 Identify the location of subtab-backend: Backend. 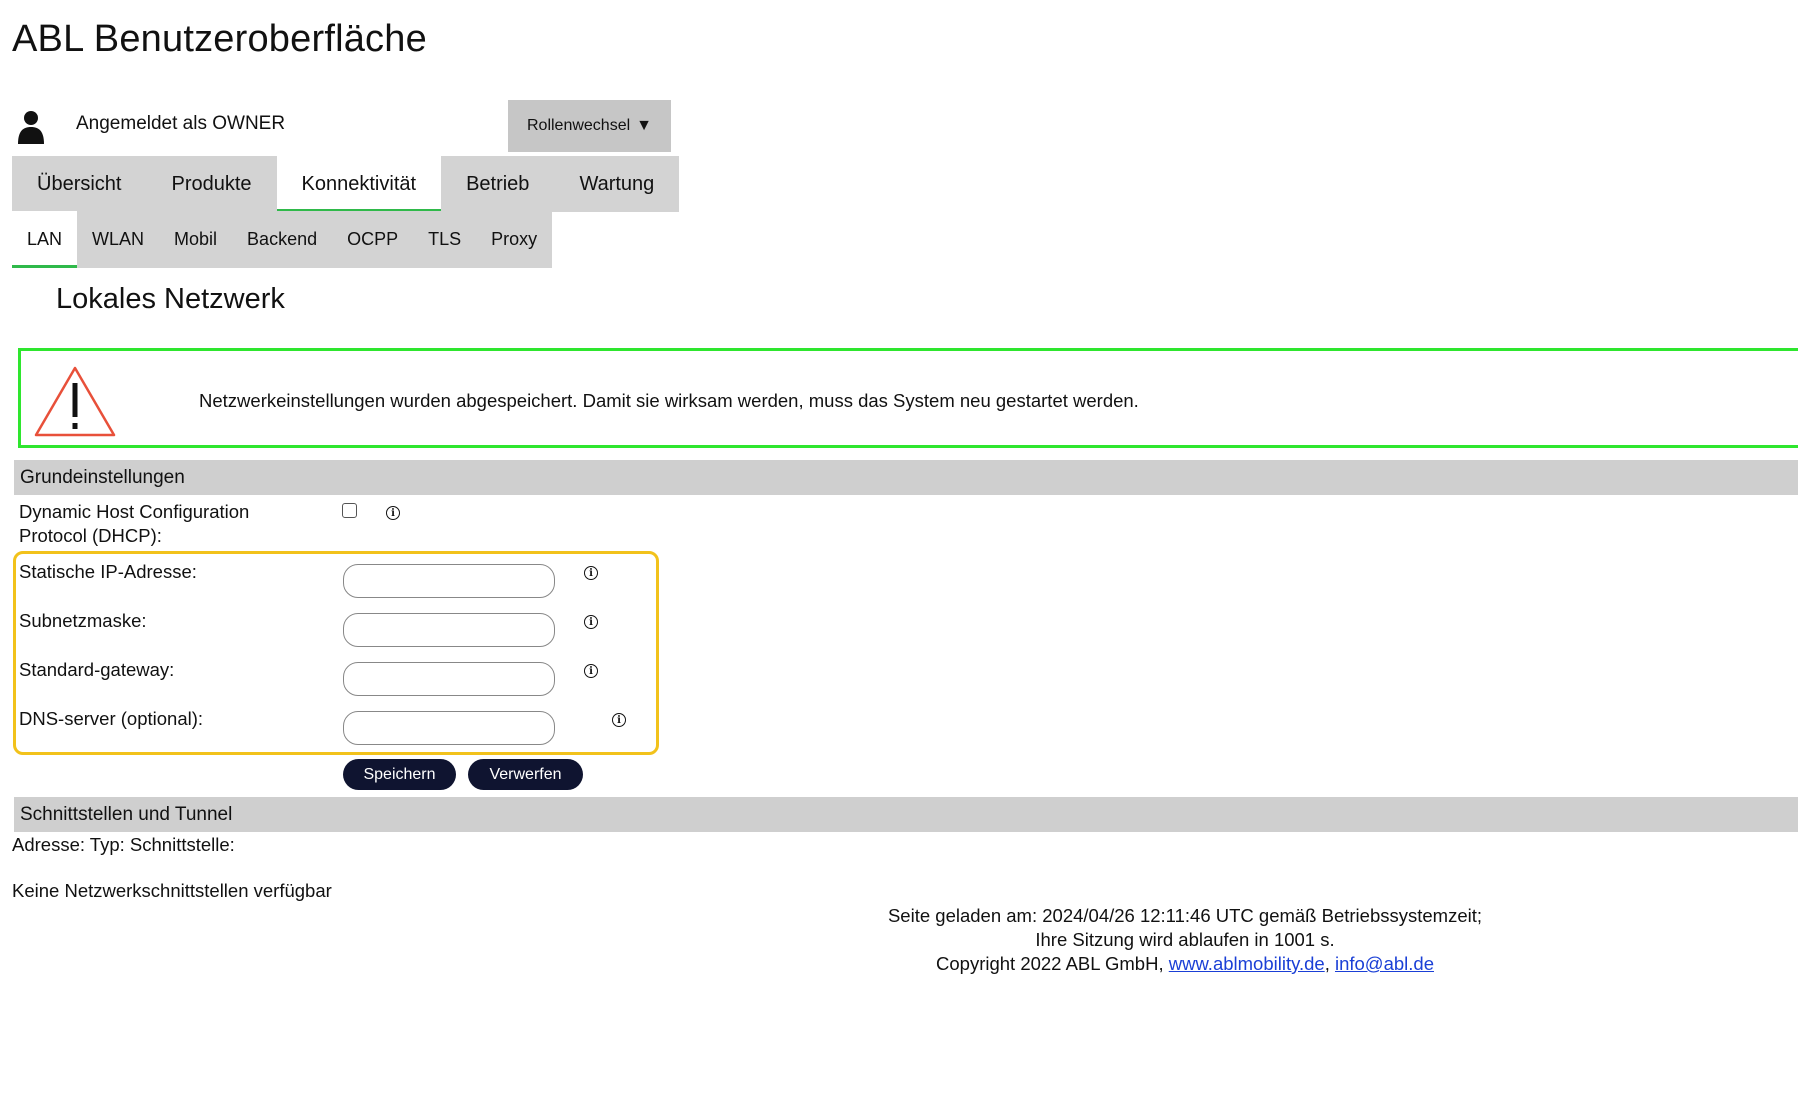
(282, 239).